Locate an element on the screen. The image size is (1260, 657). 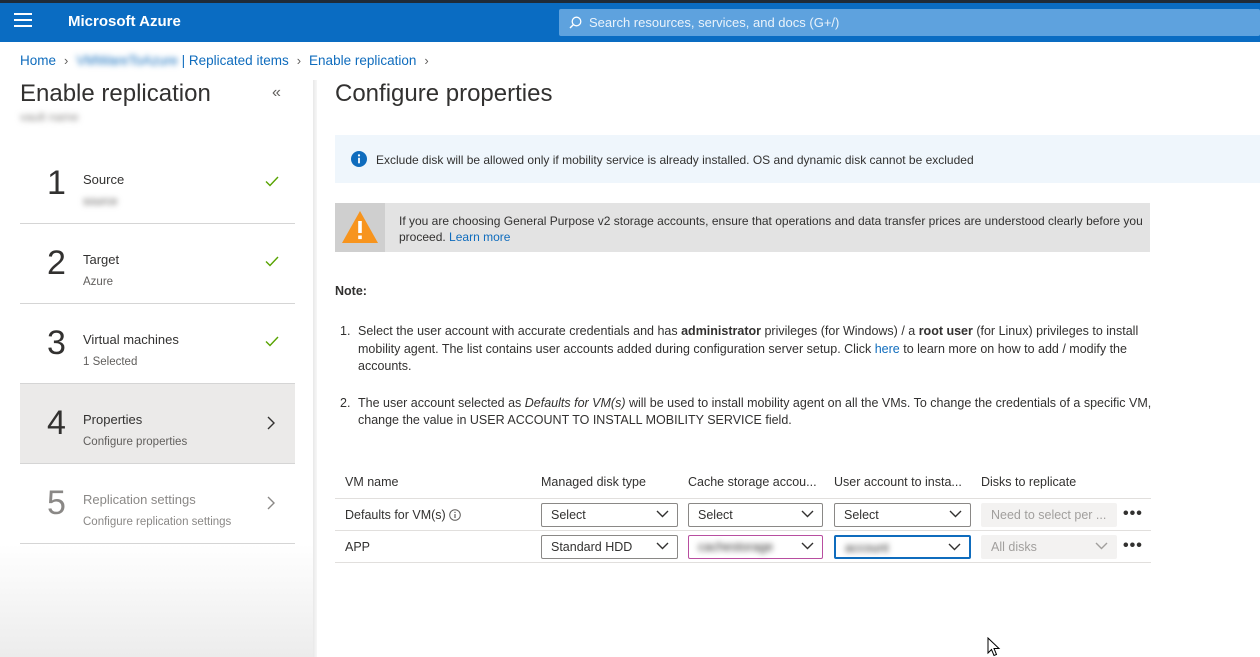
managed-disk-type-dropdown: Standard HDD is located at coordinates (609, 547).